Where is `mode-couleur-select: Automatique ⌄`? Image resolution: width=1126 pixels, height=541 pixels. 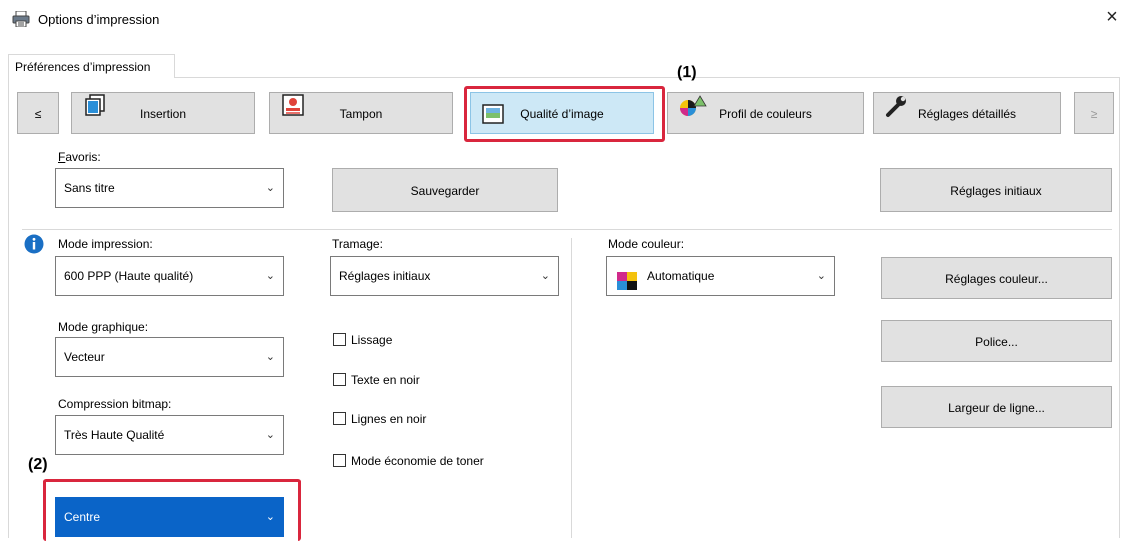
mode-couleur-select: Automatique ⌄ is located at coordinates (720, 276).